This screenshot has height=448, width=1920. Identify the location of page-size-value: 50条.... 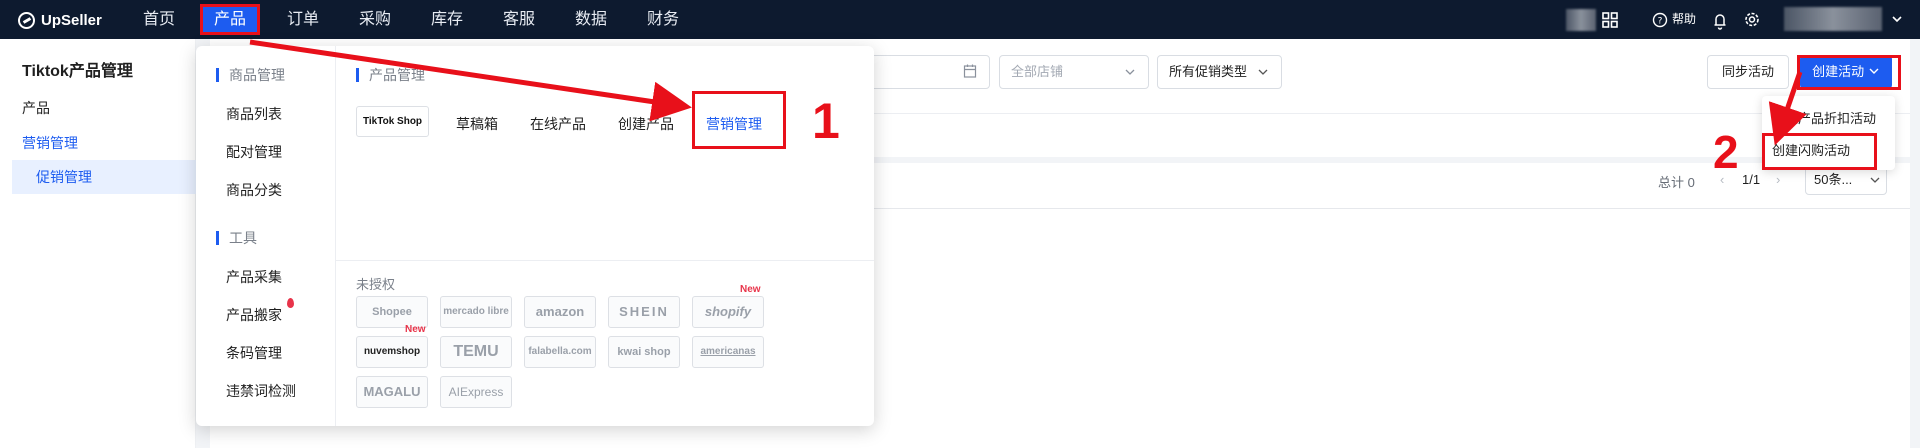
(1833, 179).